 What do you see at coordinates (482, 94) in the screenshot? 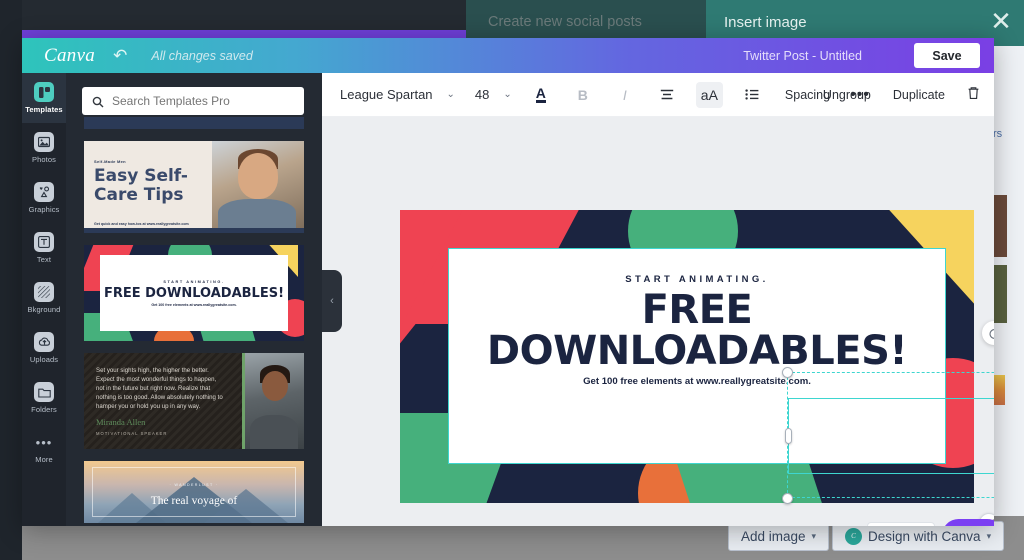
I see `font-size-selector: 48` at bounding box center [482, 94].